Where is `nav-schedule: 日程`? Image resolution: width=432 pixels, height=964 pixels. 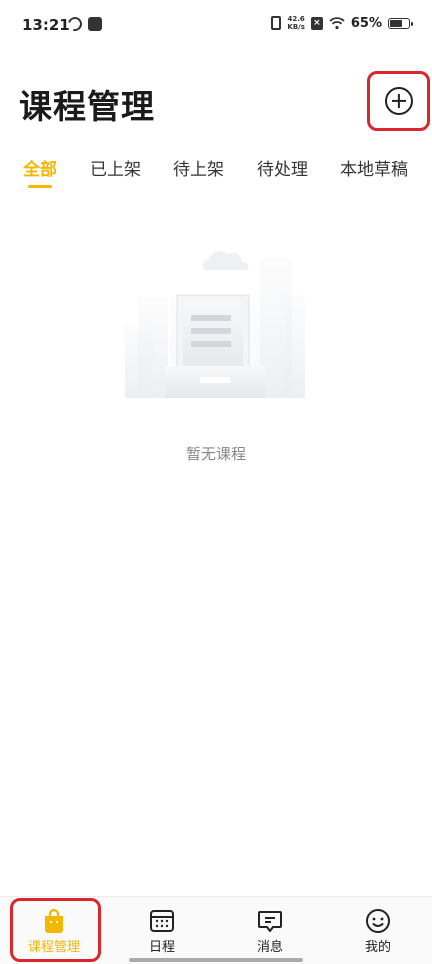 nav-schedule: 日程 is located at coordinates (162, 930).